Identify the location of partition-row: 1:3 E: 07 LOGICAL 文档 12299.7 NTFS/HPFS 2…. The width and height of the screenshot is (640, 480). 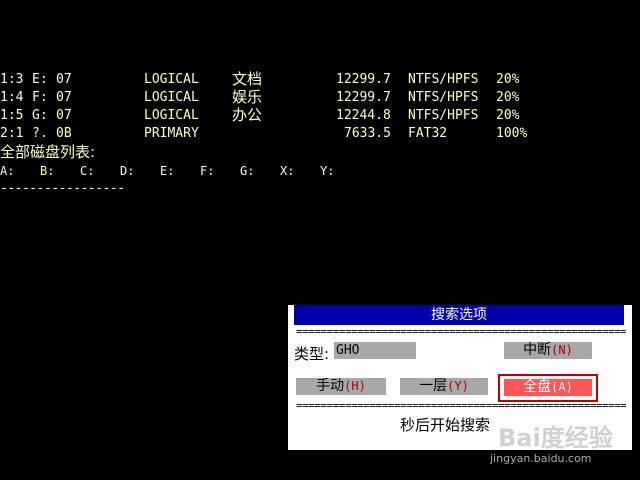
(259, 79).